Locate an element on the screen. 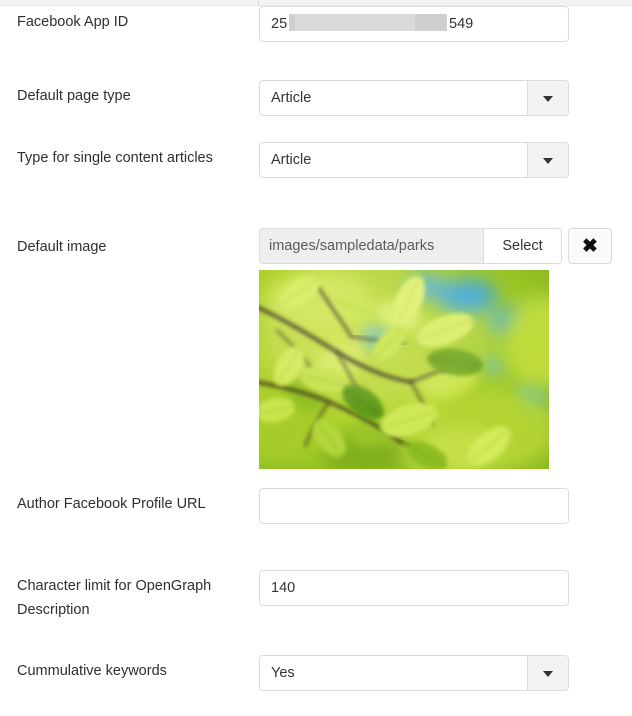 The width and height of the screenshot is (632, 716). control-default-image: Select ✖ is located at coordinates (435, 246).